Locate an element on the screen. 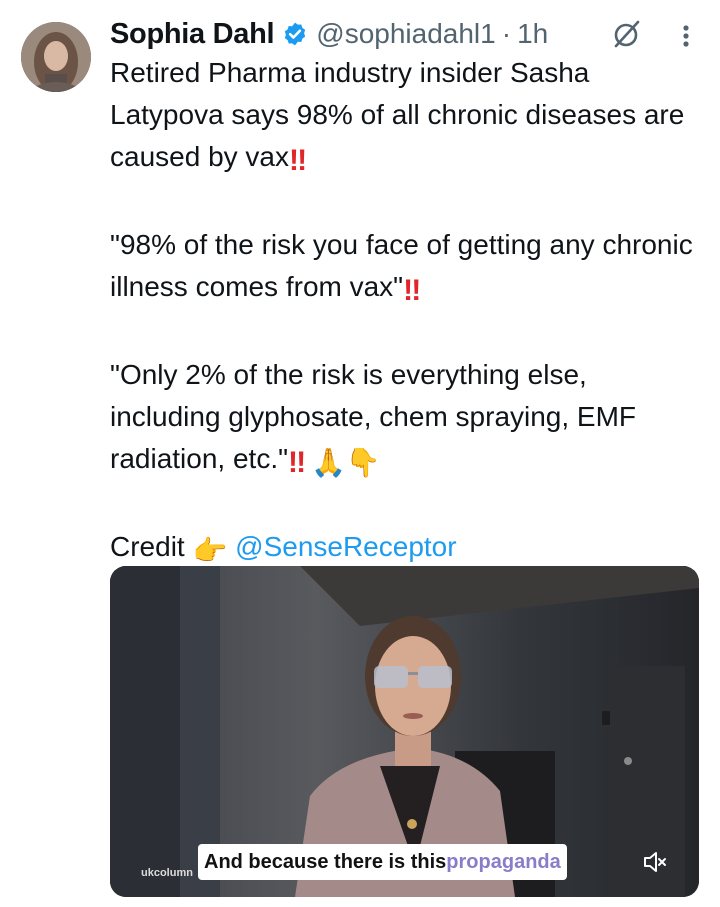 This screenshot has height=907, width=720. mention-link: @SenseReceptor is located at coordinates (345, 546).